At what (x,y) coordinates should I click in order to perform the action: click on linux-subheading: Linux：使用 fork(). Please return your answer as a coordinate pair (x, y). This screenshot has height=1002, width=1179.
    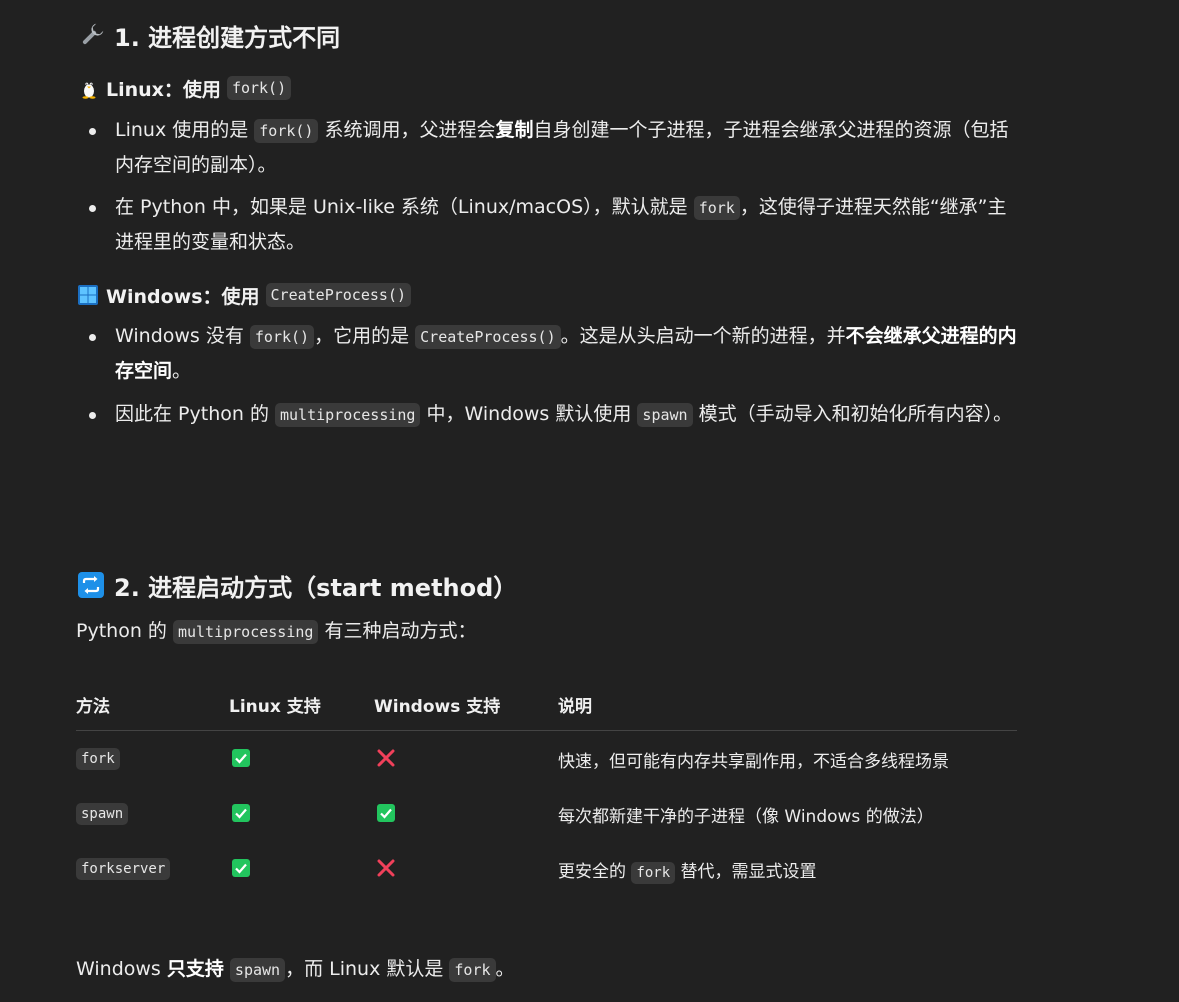
    Looking at the image, I should click on (185, 88).